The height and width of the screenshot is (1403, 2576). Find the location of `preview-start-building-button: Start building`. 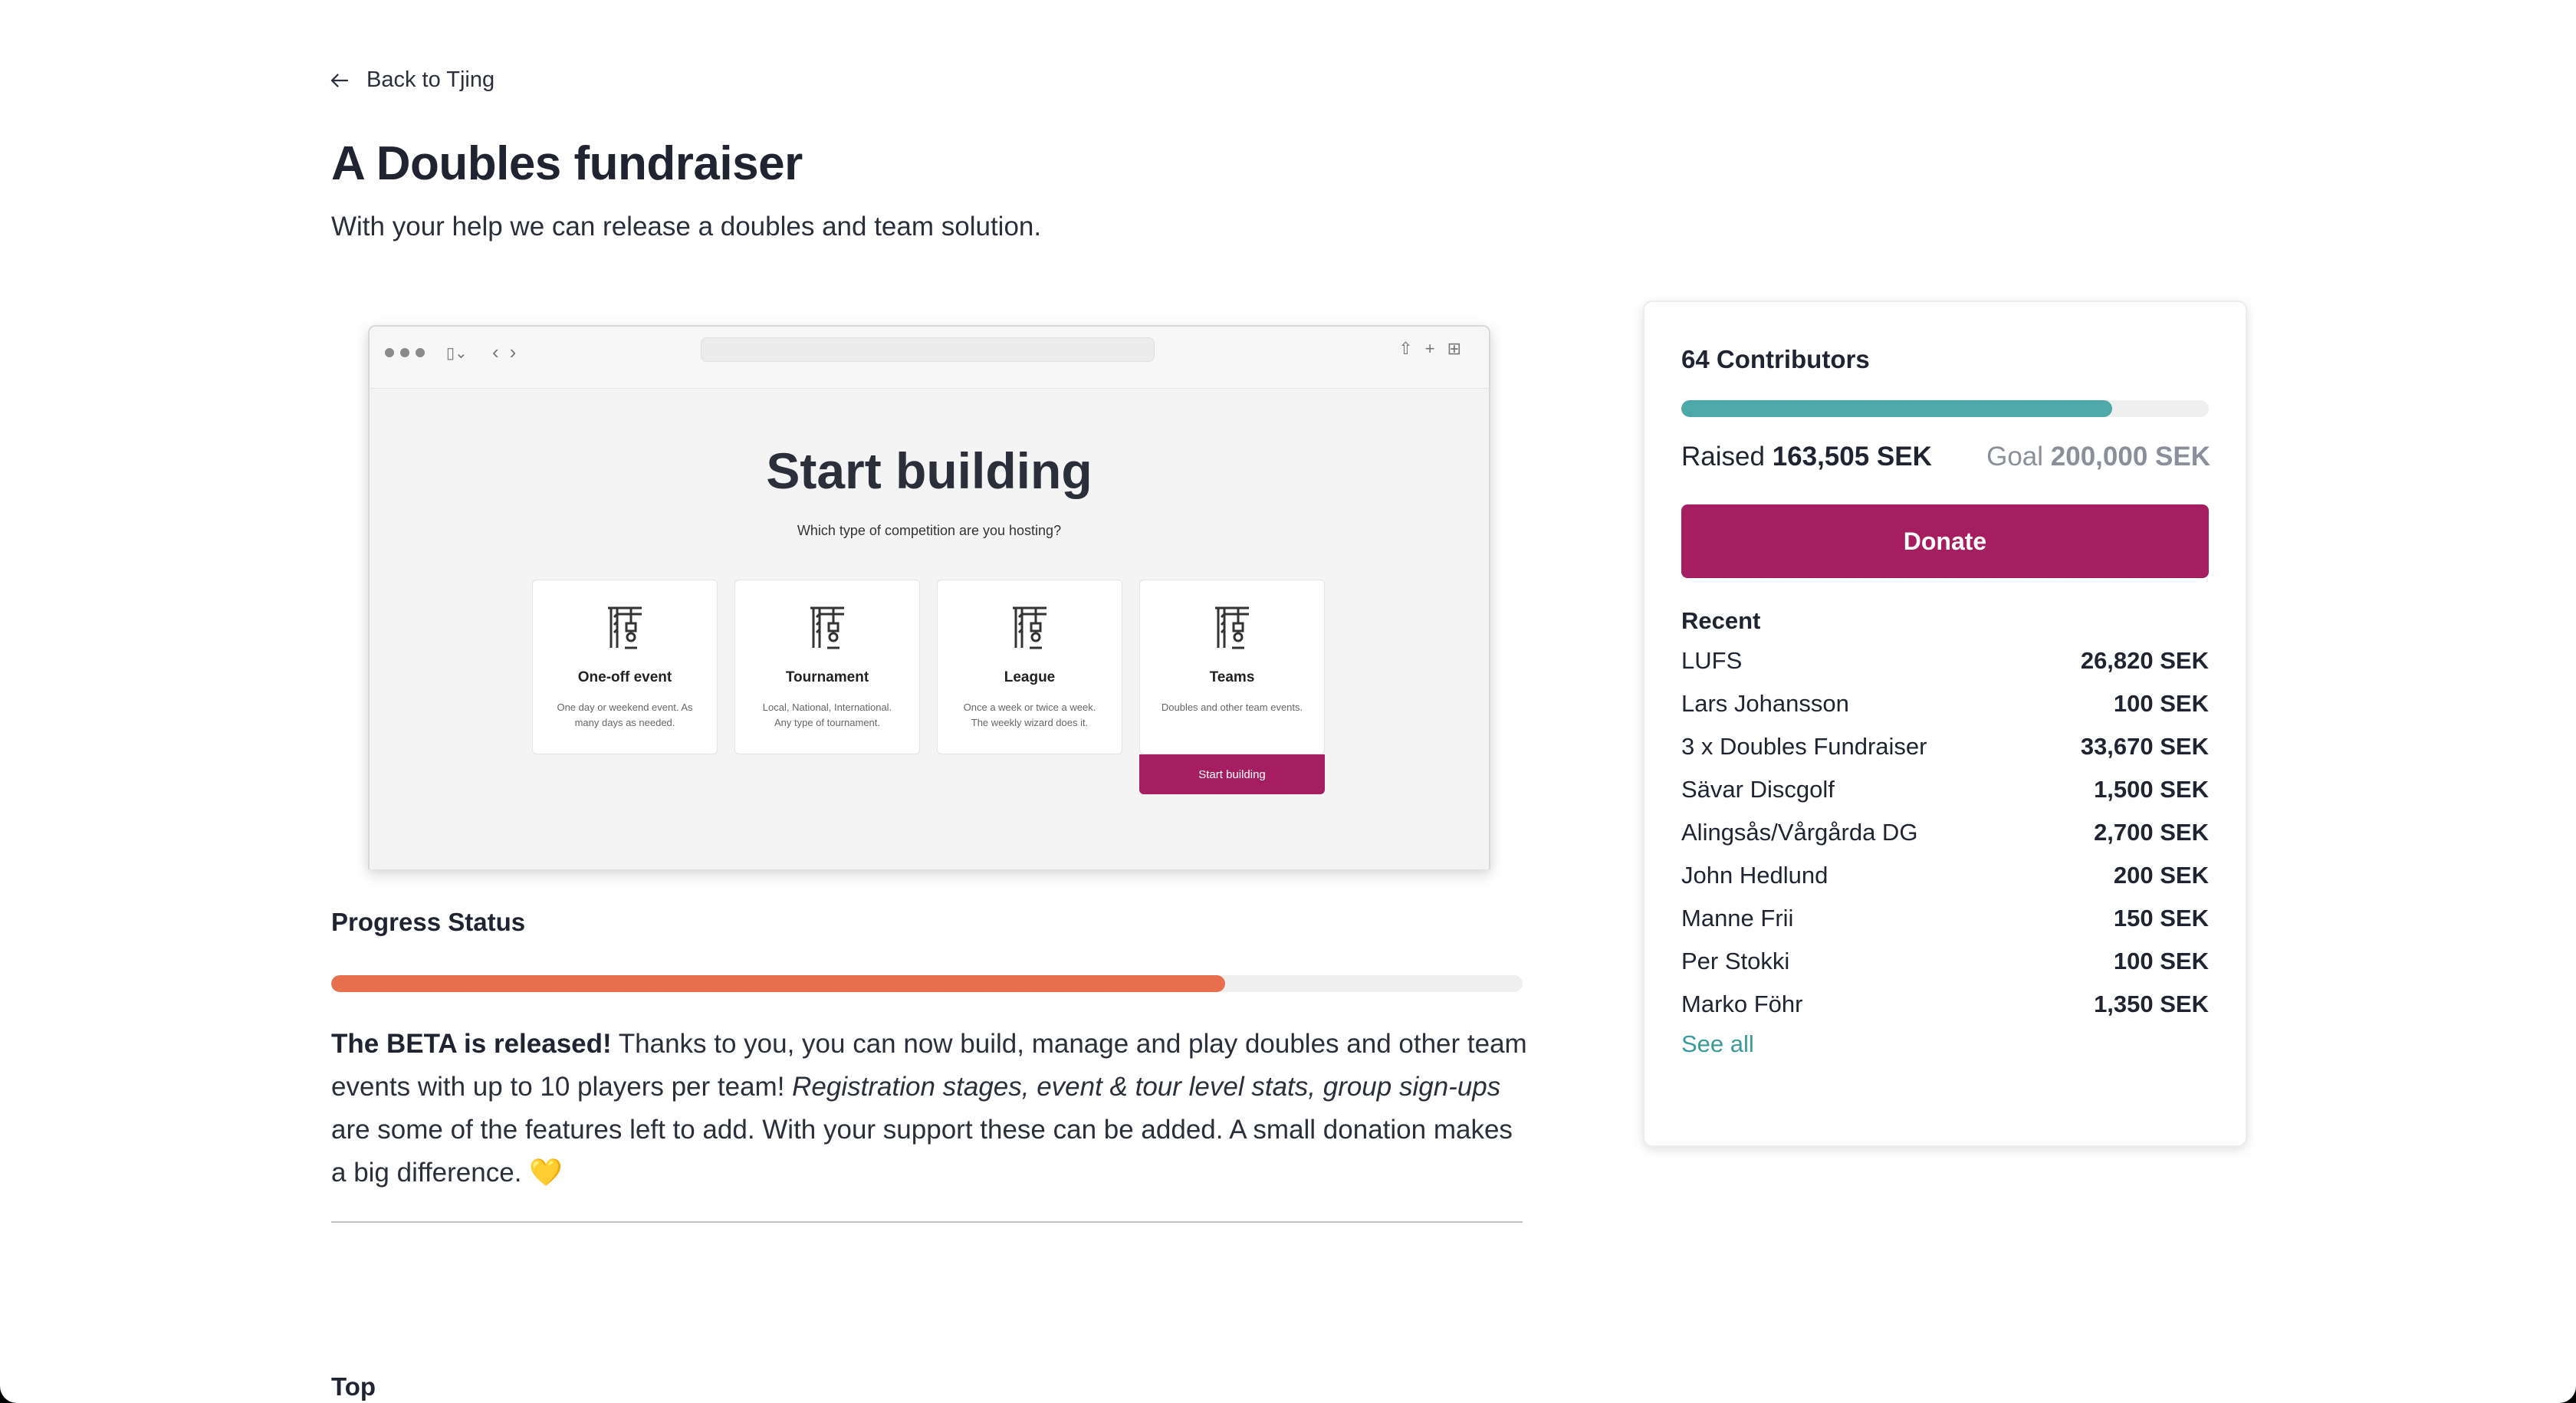

preview-start-building-button: Start building is located at coordinates (1232, 774).